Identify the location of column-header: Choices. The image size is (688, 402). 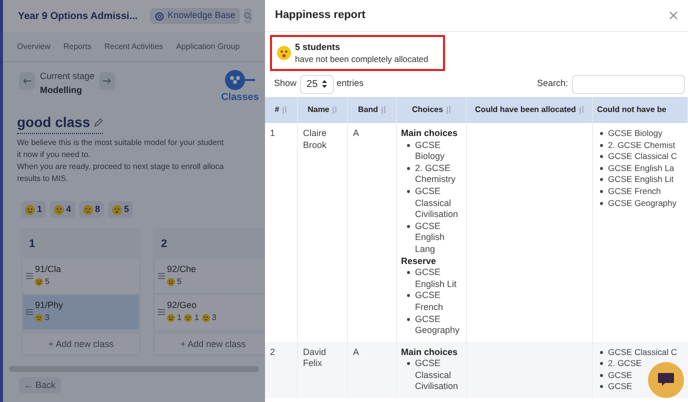
(428, 110).